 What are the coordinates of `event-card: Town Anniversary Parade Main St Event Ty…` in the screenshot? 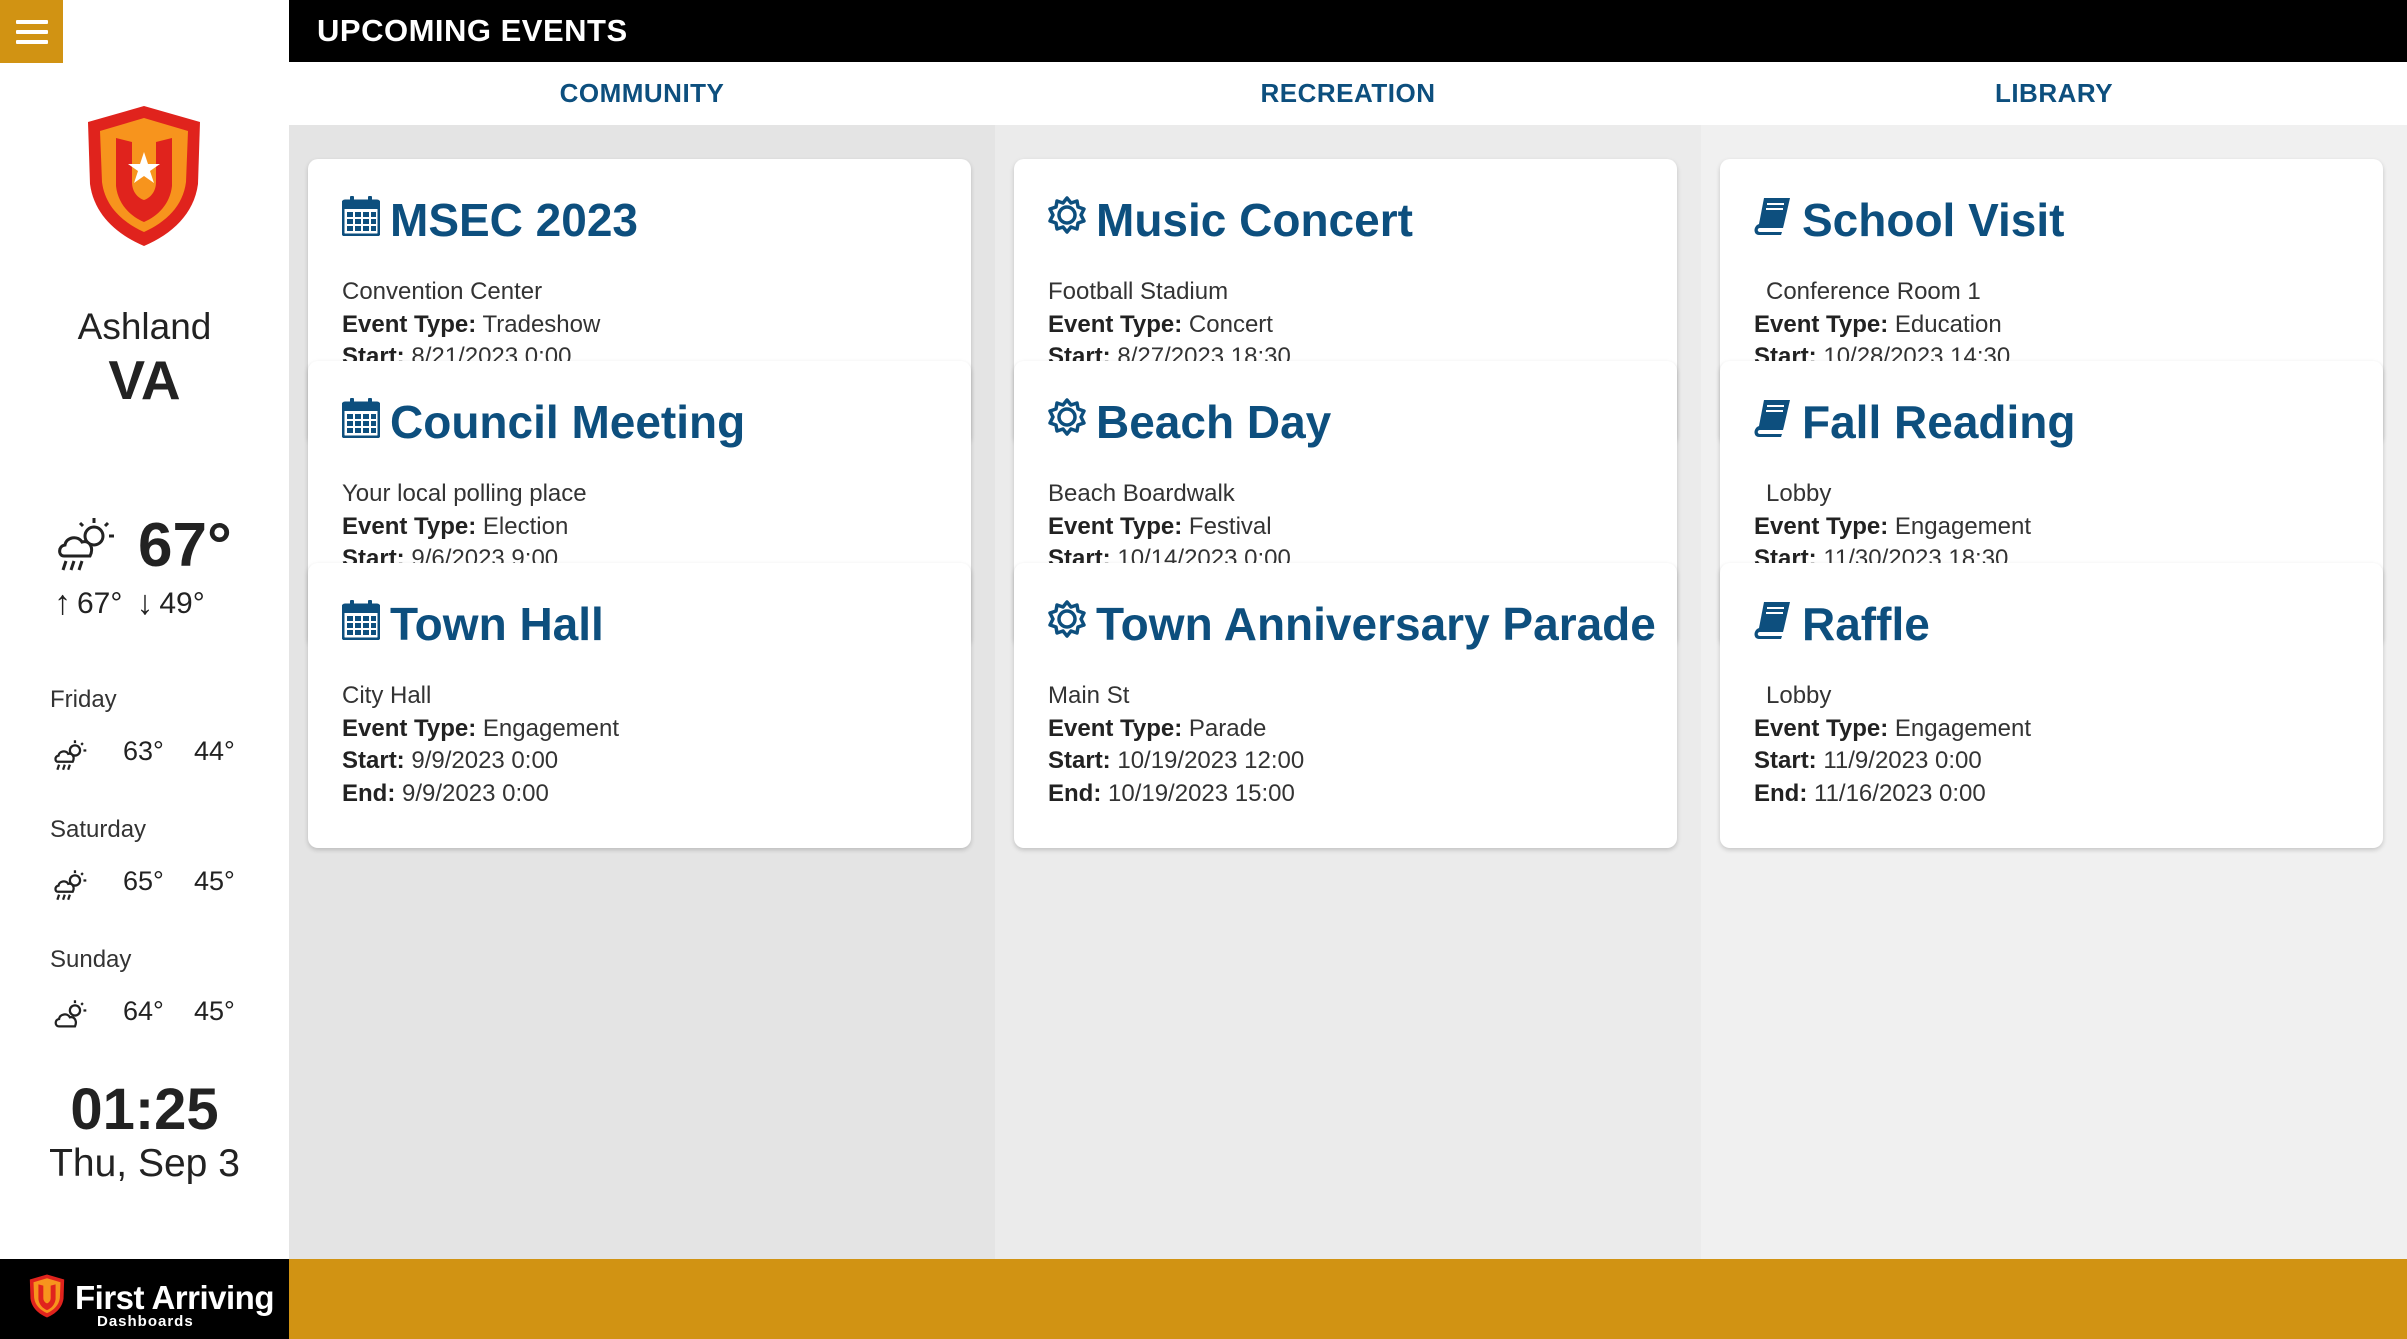 It's located at (1345, 705).